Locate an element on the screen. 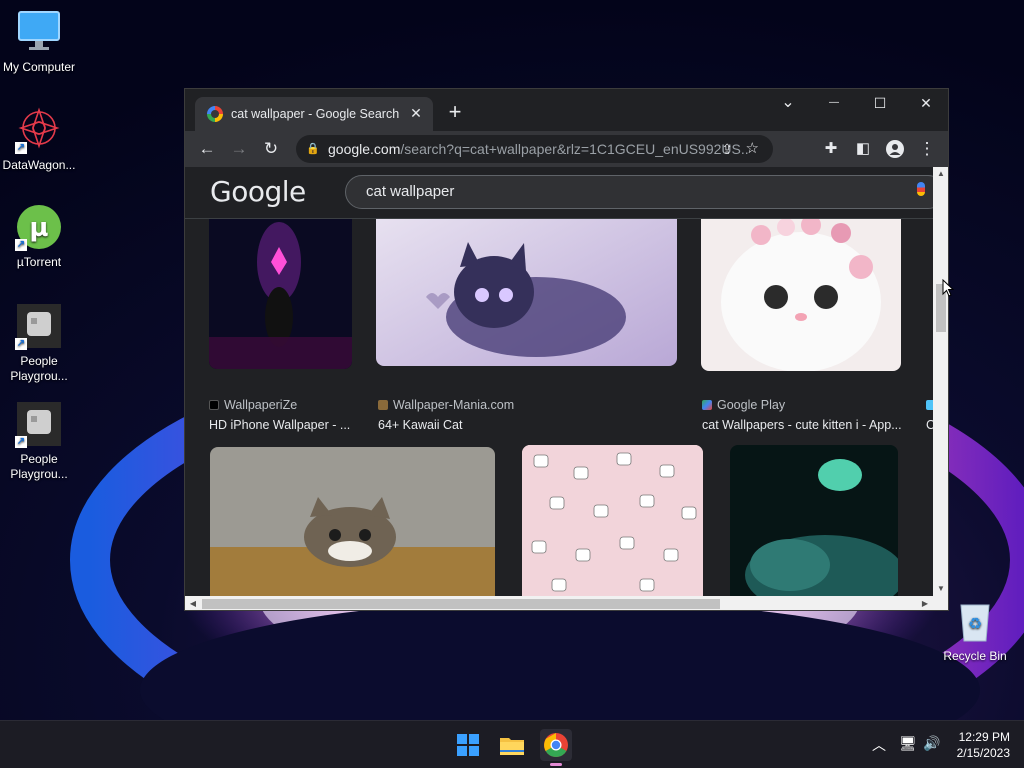 Image resolution: width=1024 pixels, height=768 pixels. horizontal-scrollbar: ◀ ▶ is located at coordinates (566, 603).